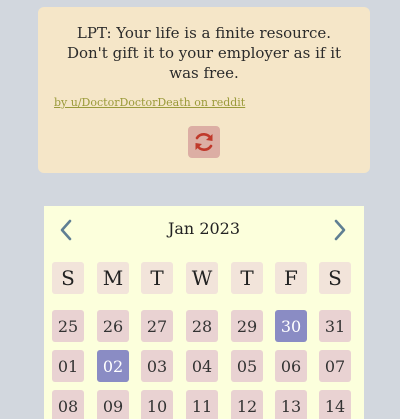 Image resolution: width=400 pixels, height=419 pixels. What do you see at coordinates (247, 404) in the screenshot?
I see `day-cell: 12` at bounding box center [247, 404].